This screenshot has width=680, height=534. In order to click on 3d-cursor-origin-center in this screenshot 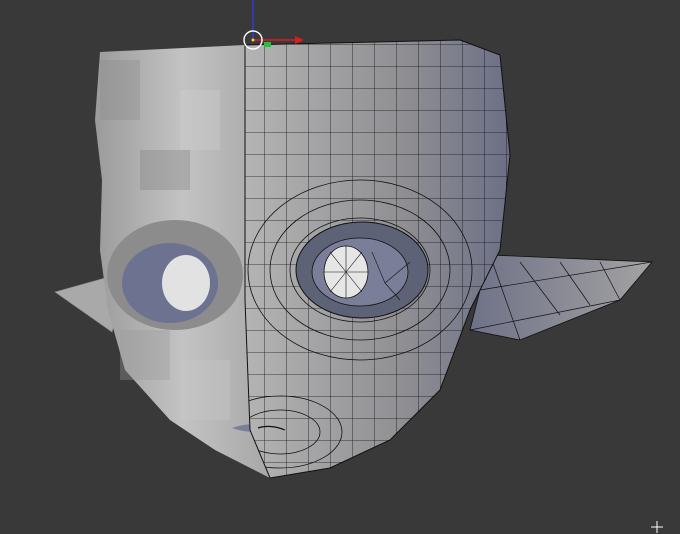, I will do `click(253, 40)`.